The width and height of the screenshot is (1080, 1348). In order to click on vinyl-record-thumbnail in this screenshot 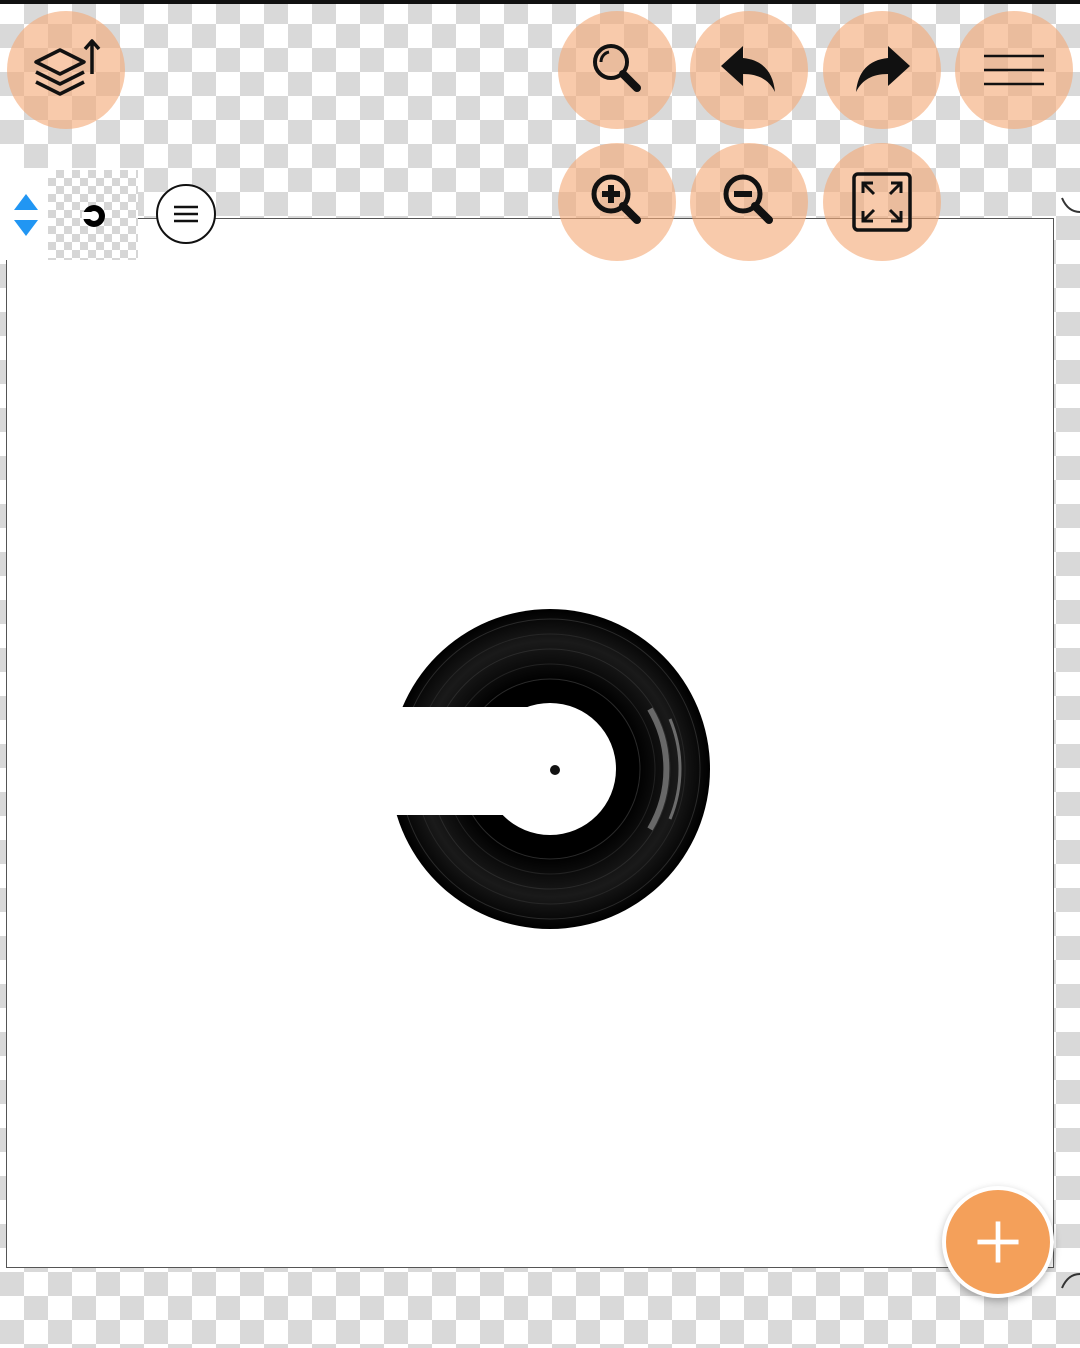, I will do `click(93, 216)`.